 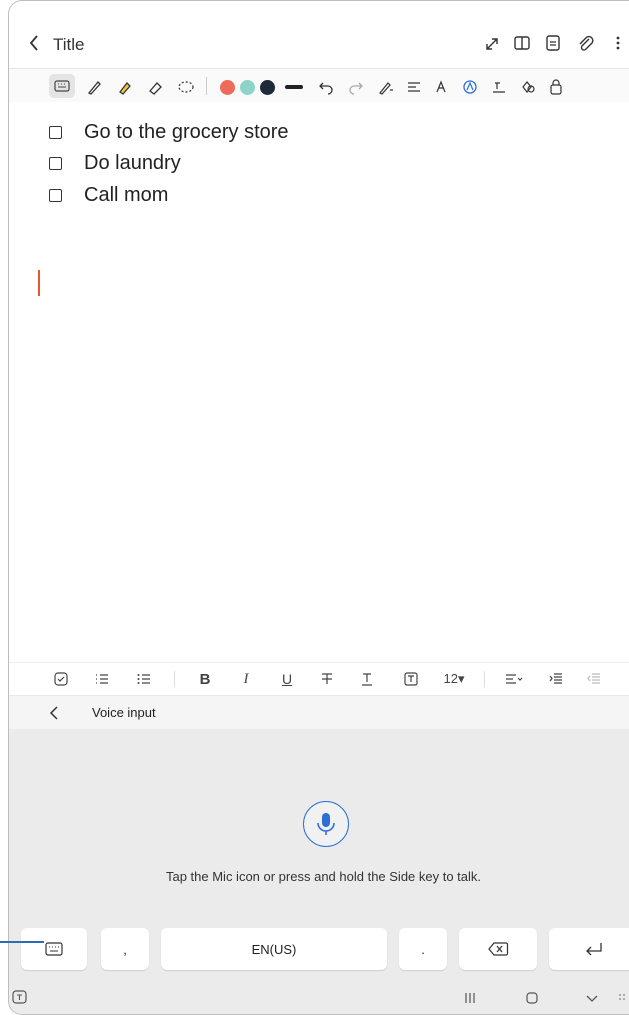 What do you see at coordinates (95, 87) in the screenshot?
I see `pen-icon` at bounding box center [95, 87].